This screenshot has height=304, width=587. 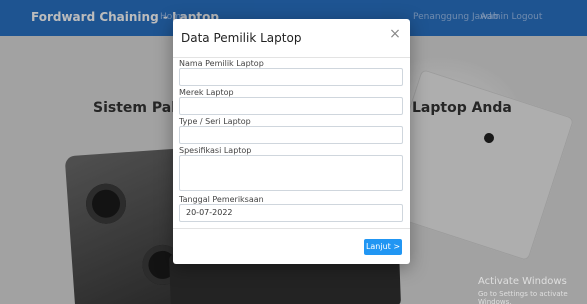 What do you see at coordinates (241, 38) in the screenshot?
I see `modal-title: Data Pemilik Laptop` at bounding box center [241, 38].